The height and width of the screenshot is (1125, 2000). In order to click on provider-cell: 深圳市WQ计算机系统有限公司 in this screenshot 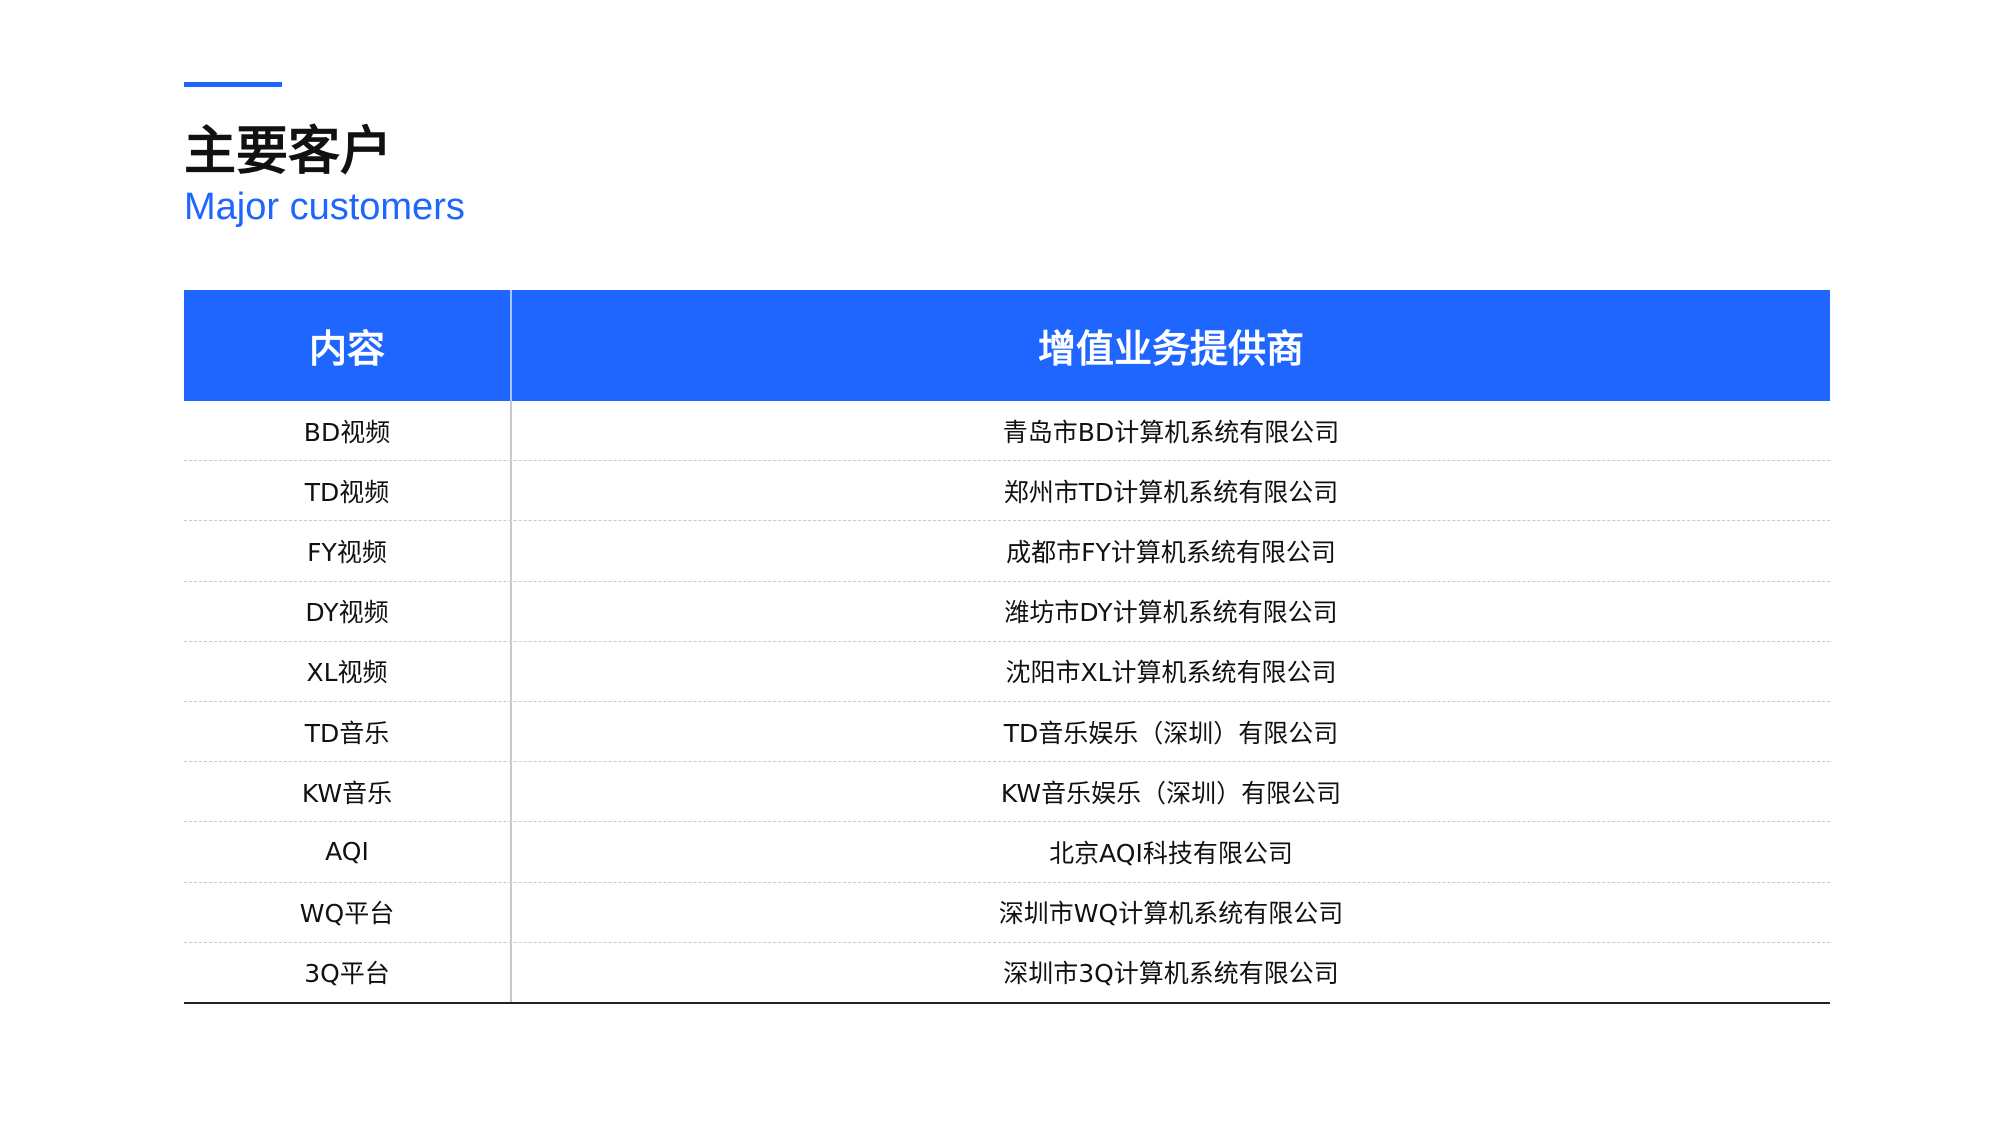, I will do `click(1171, 914)`.